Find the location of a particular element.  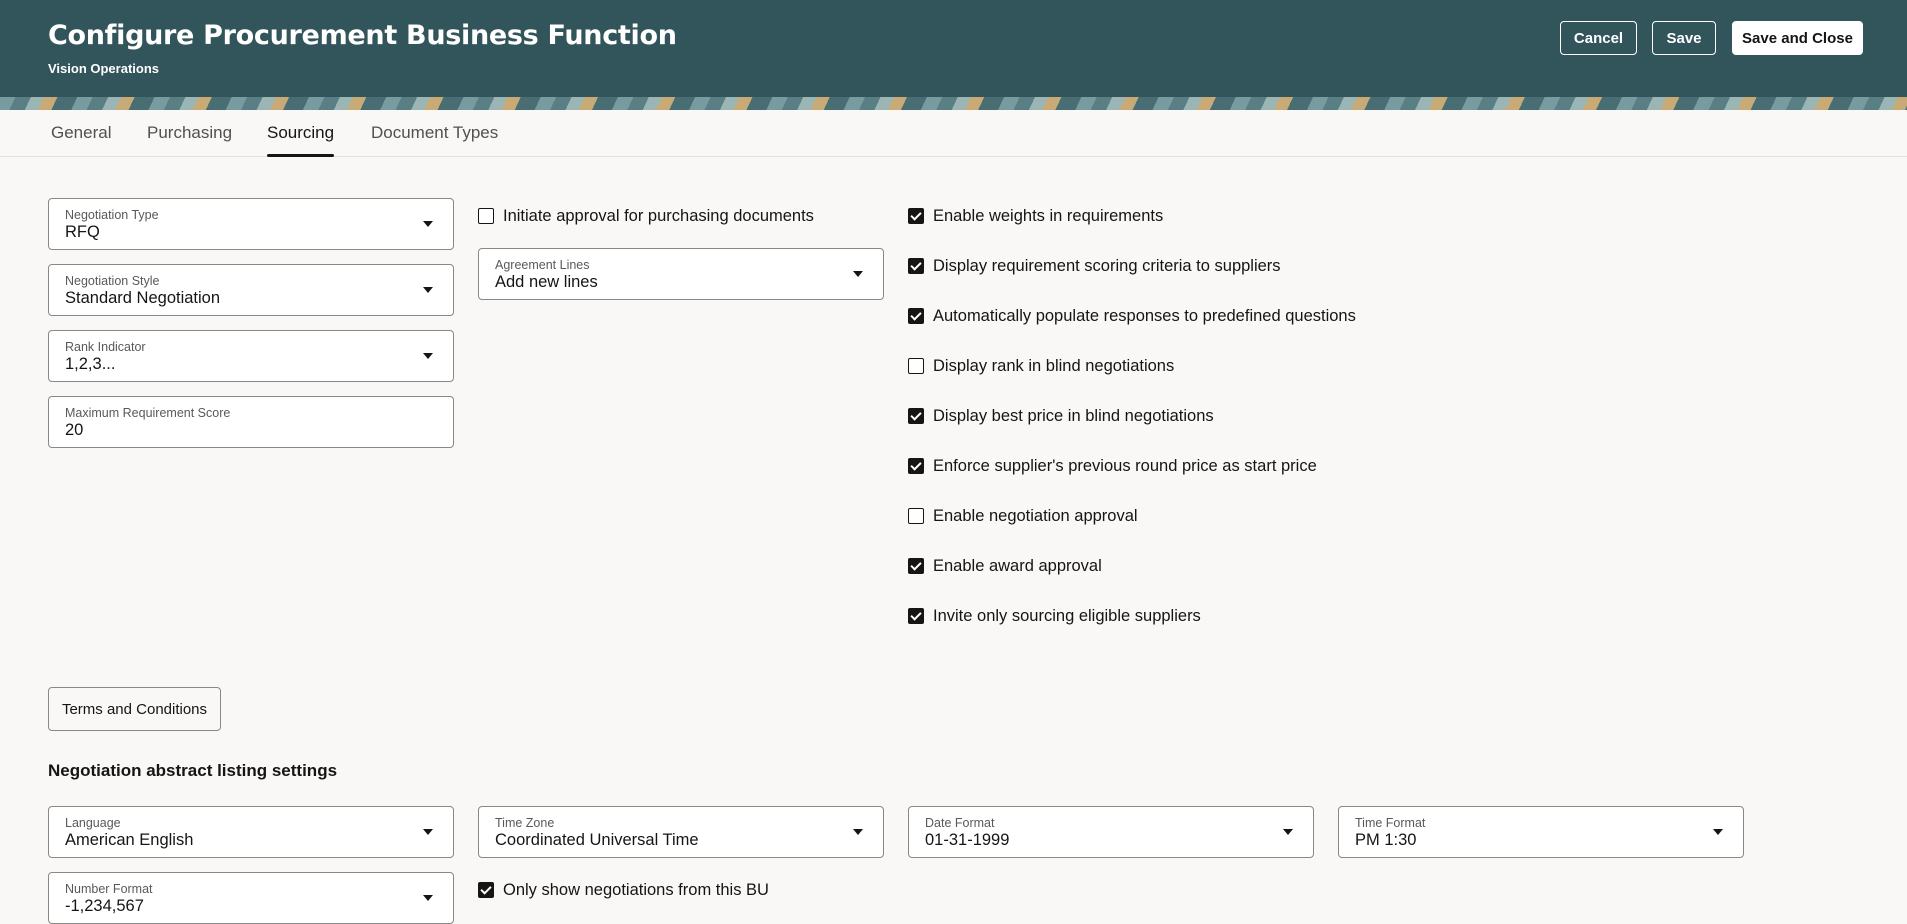

negotiation-style-select: Negotiation Style Standard Negotiation is located at coordinates (251, 290).